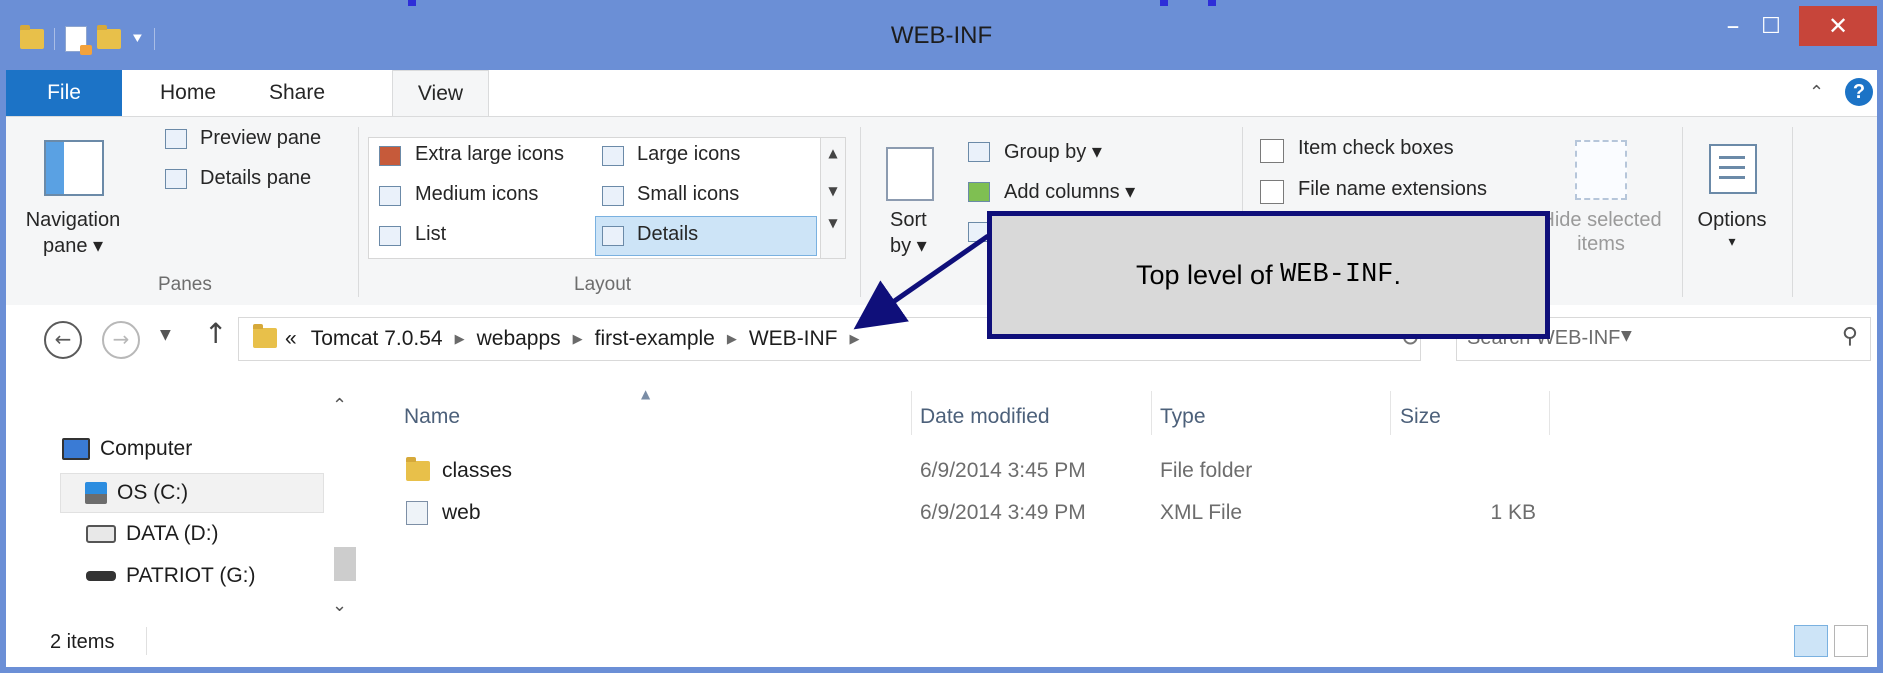 The width and height of the screenshot is (1883, 673). I want to click on navigation-pane-dropdown: pane ▾, so click(73, 245).